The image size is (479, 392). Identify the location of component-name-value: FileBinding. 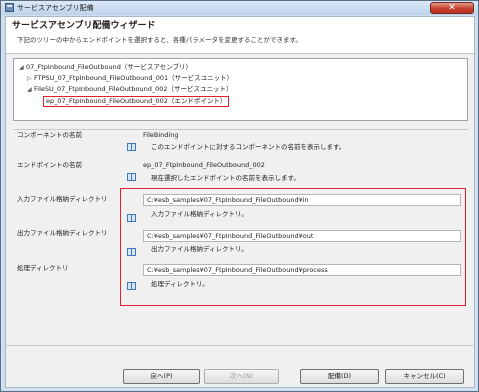
(161, 135).